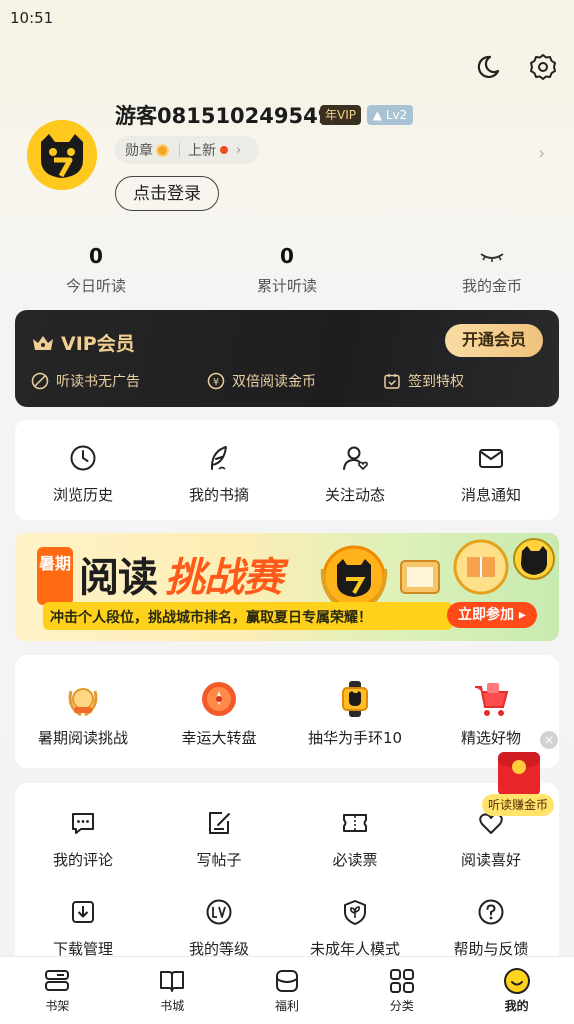 Image resolution: width=574 pixels, height=1024 pixels. I want to click on service-help-feedback: 帮助与反馈, so click(491, 926).